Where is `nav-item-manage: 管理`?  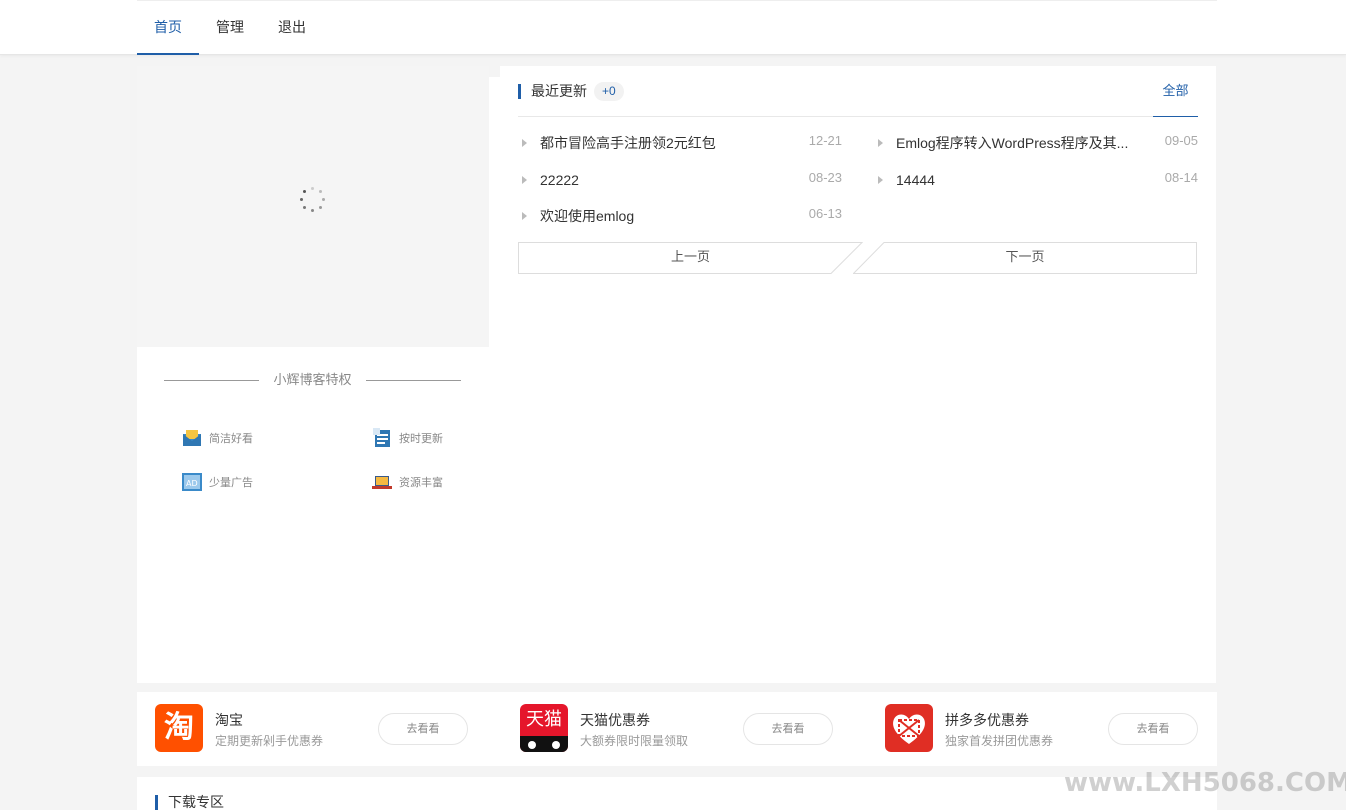
nav-item-manage: 管理 is located at coordinates (230, 27).